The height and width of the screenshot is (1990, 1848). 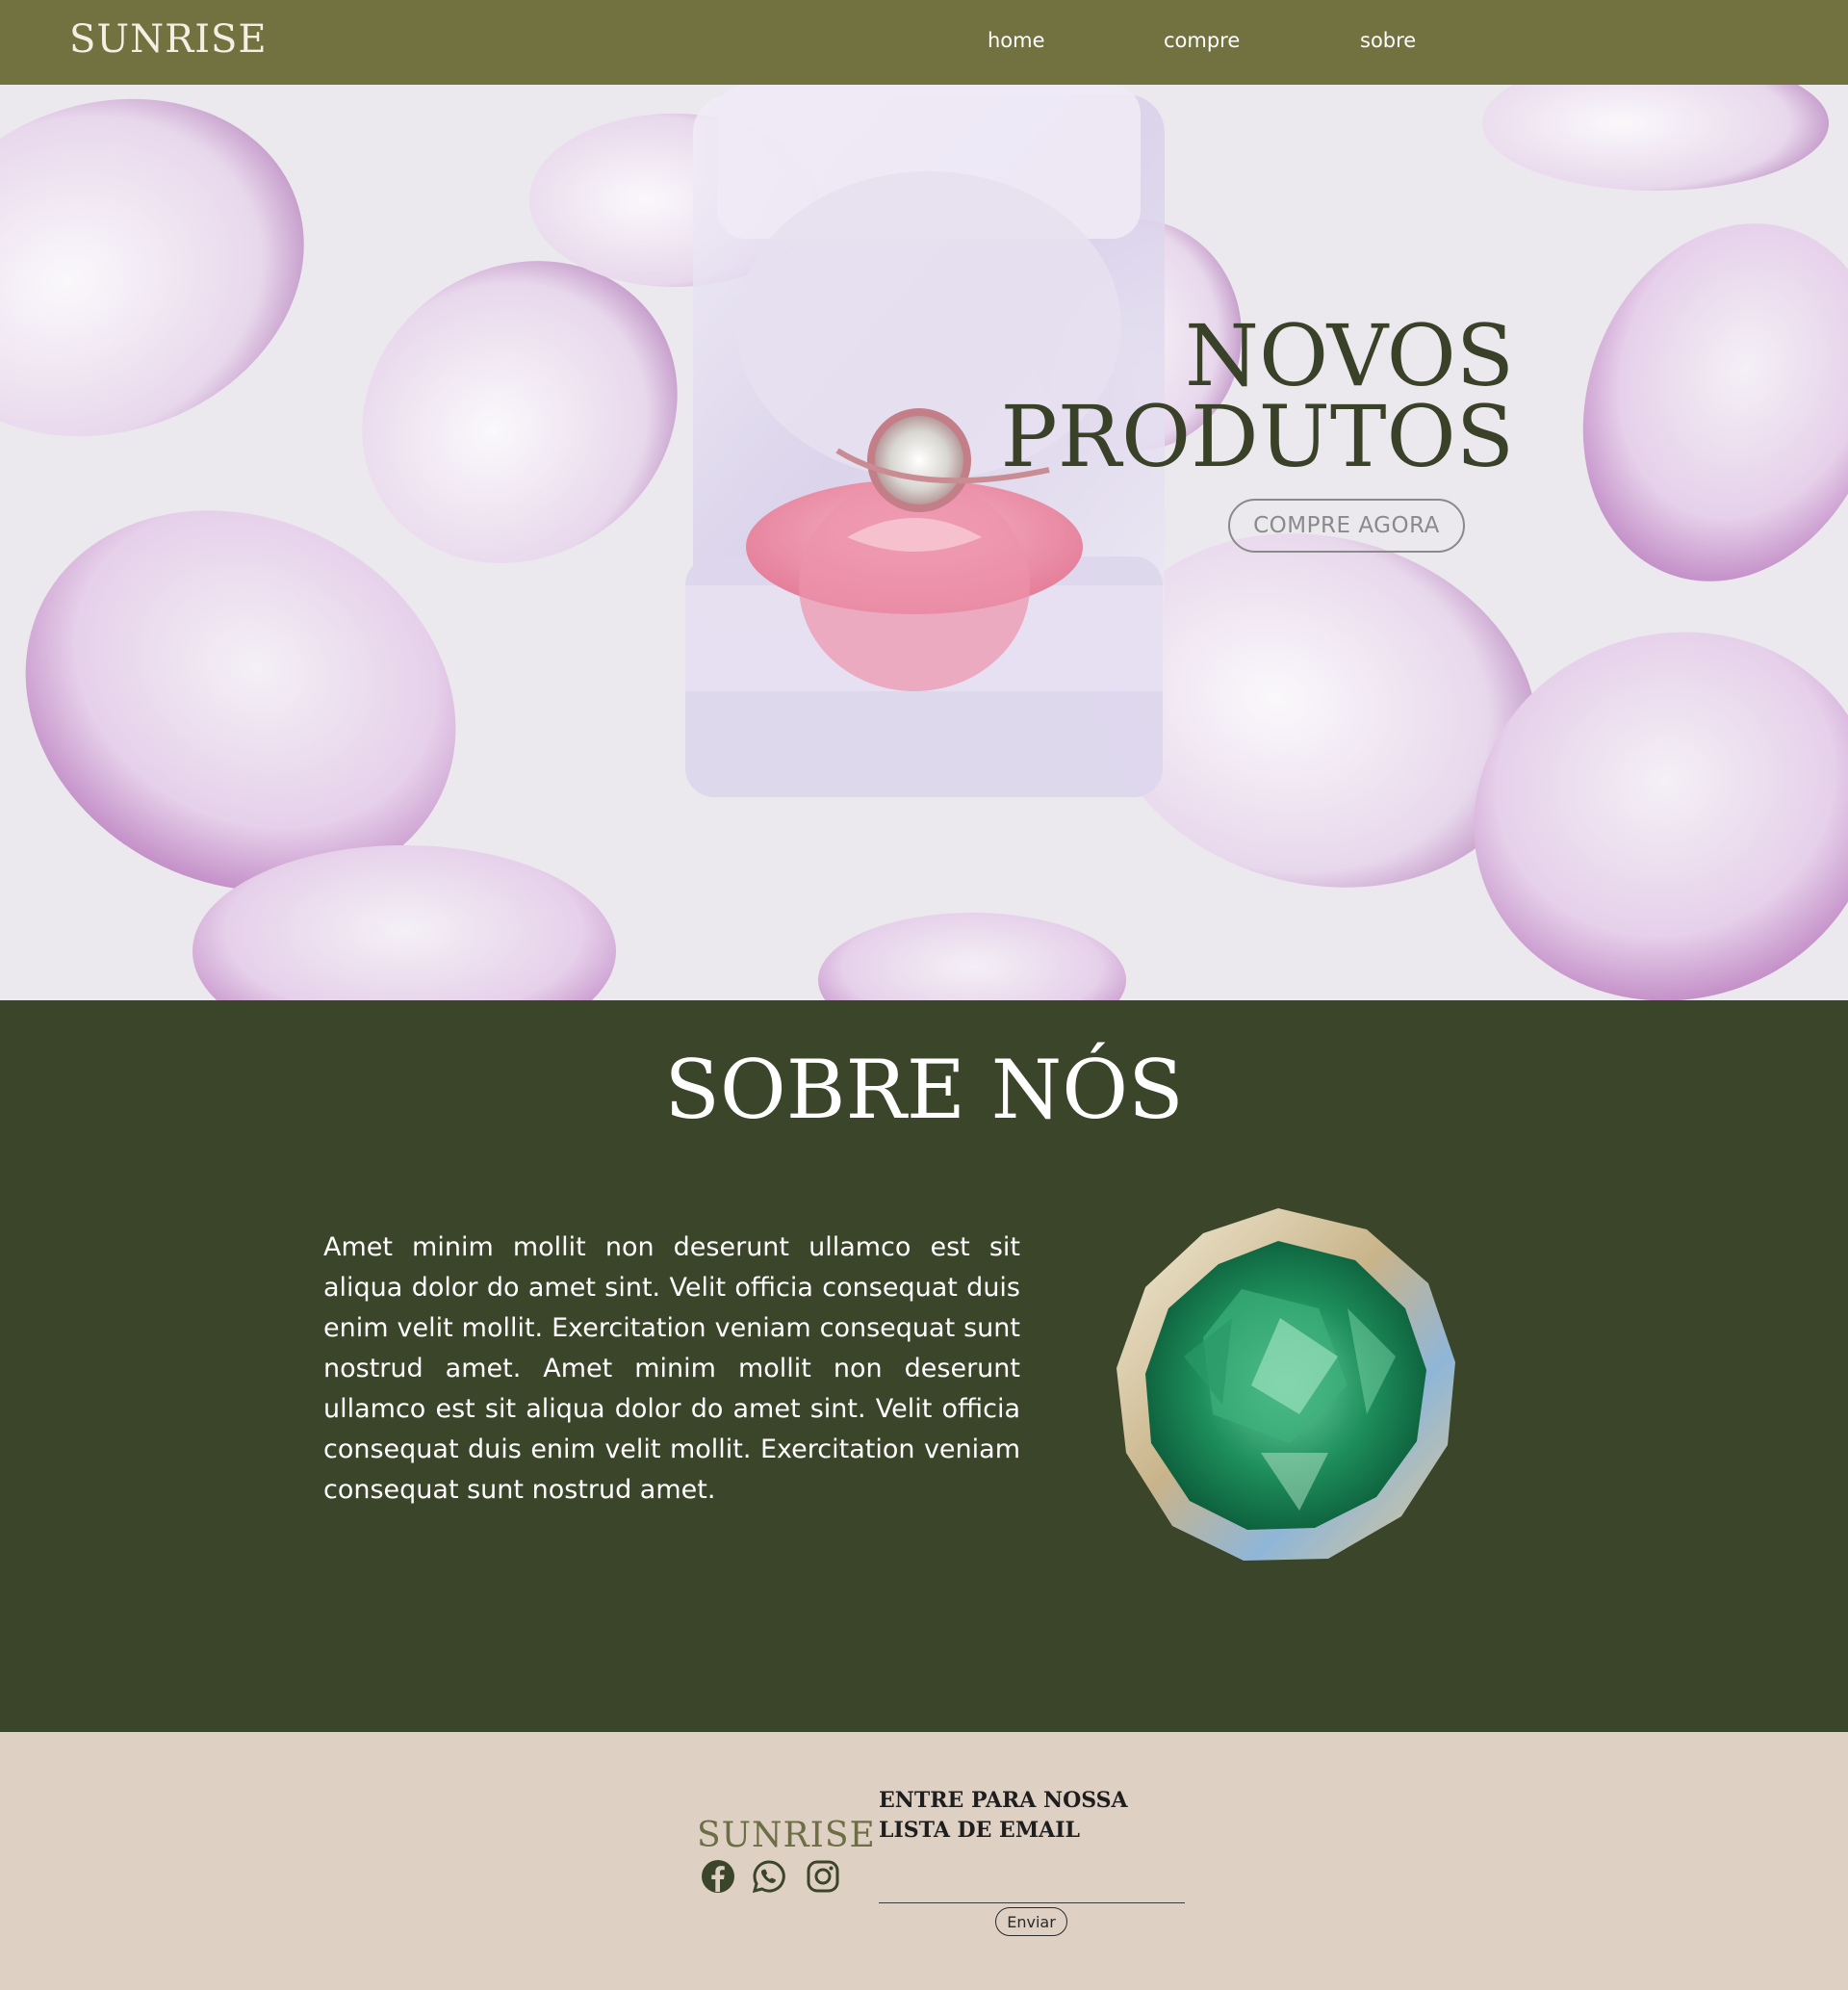 What do you see at coordinates (1202, 40) in the screenshot?
I see `nav-link-compre: compre` at bounding box center [1202, 40].